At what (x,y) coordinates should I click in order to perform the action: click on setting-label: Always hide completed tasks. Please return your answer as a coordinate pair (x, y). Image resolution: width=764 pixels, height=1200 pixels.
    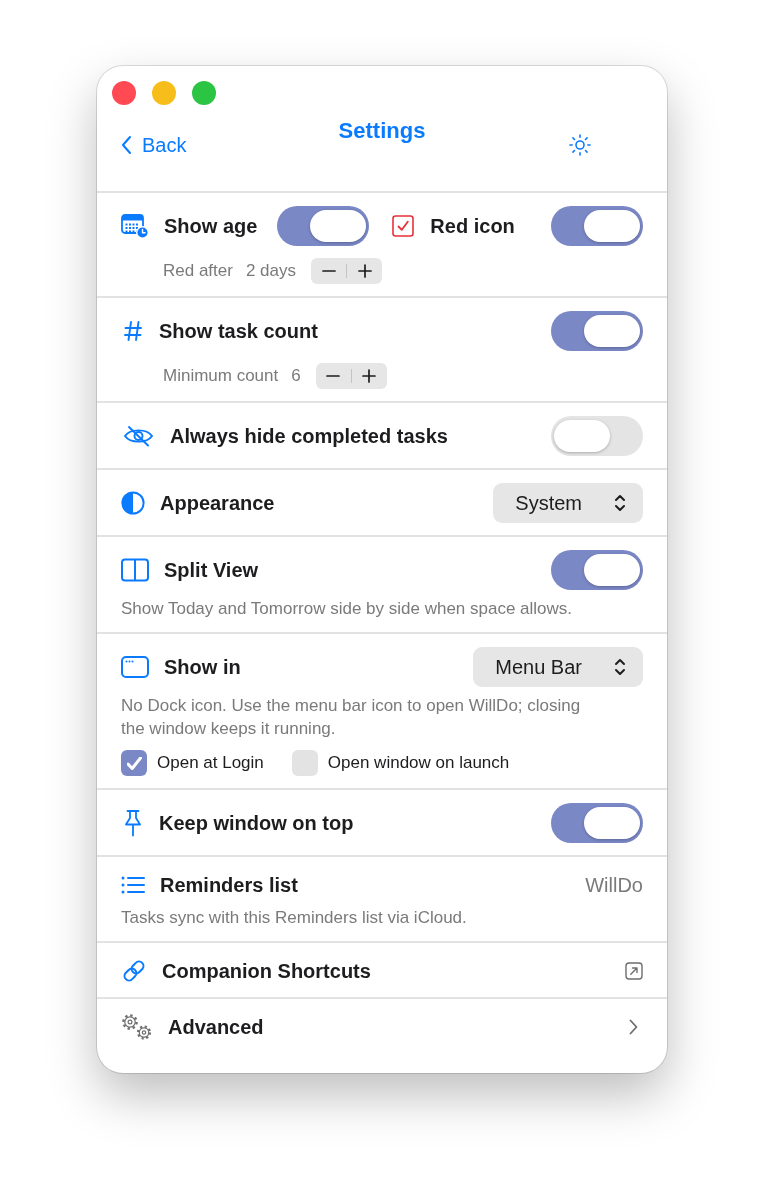
    Looking at the image, I should click on (309, 436).